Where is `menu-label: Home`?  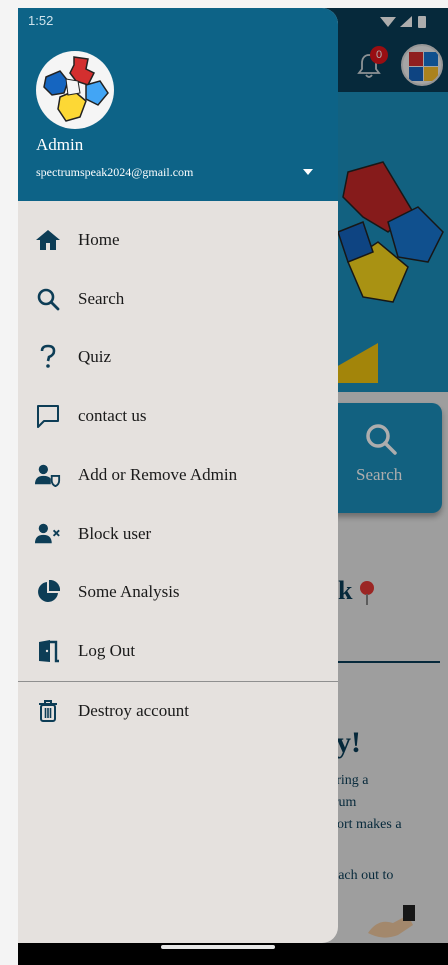 menu-label: Home is located at coordinates (99, 239).